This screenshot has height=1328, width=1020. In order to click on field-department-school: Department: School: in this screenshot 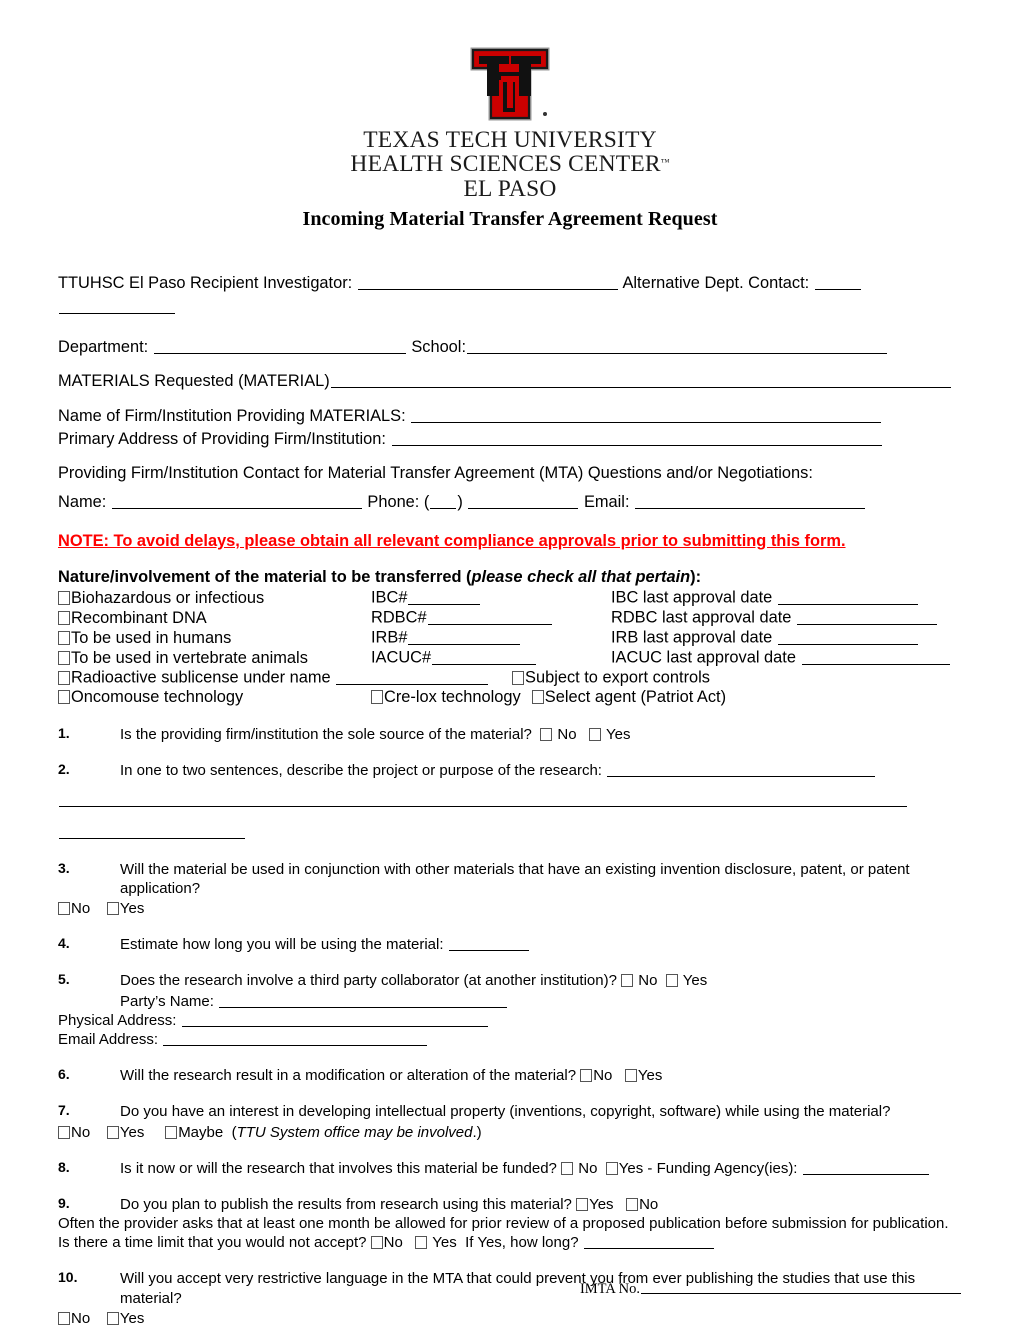, I will do `click(510, 347)`.